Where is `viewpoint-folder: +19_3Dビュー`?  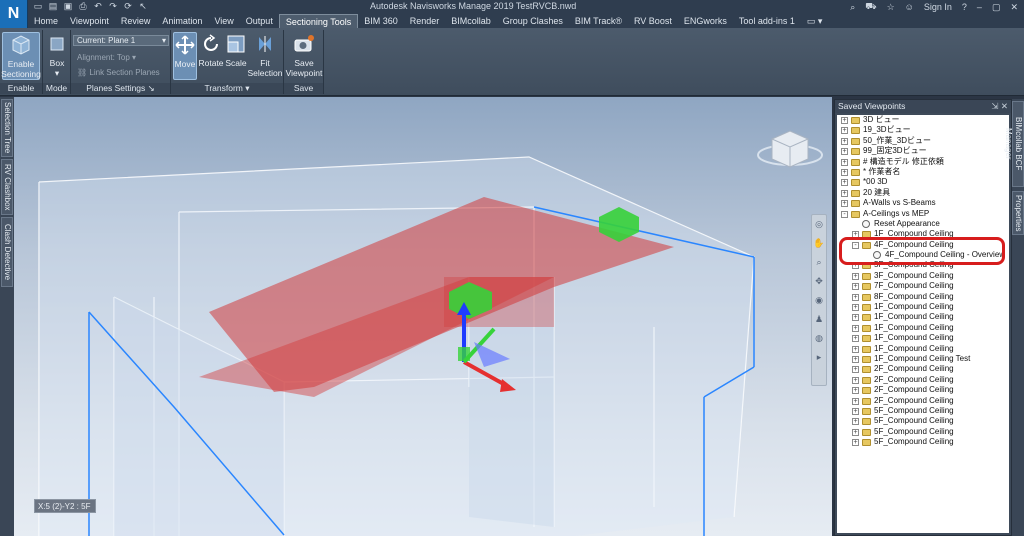
viewpoint-folder: +19_3Dビュー is located at coordinates (923, 130).